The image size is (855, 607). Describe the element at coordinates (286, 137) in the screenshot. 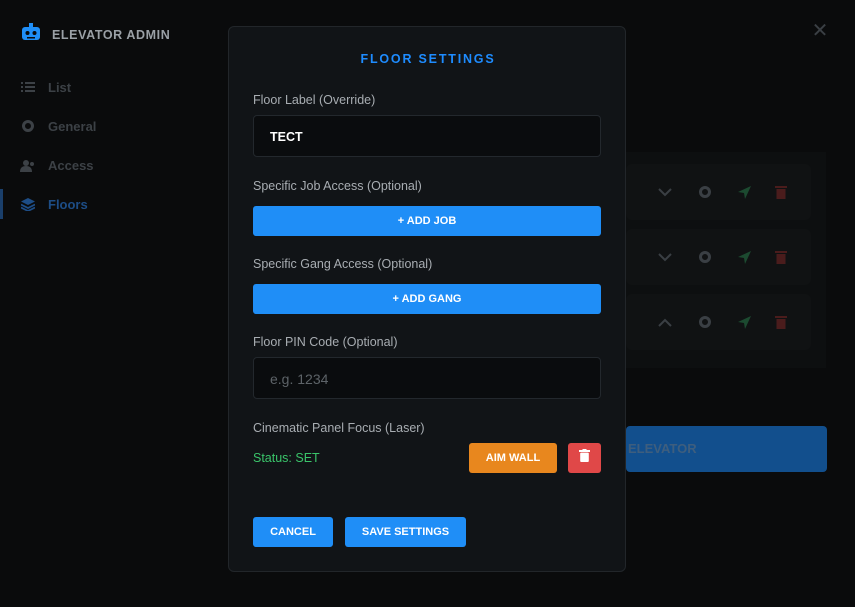

I see `floor-label-value: TECT` at that location.